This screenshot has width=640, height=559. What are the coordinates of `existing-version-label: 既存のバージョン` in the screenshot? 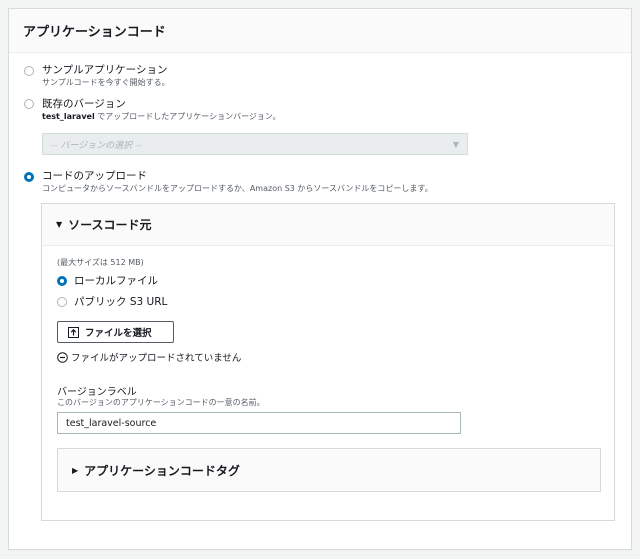 It's located at (84, 103).